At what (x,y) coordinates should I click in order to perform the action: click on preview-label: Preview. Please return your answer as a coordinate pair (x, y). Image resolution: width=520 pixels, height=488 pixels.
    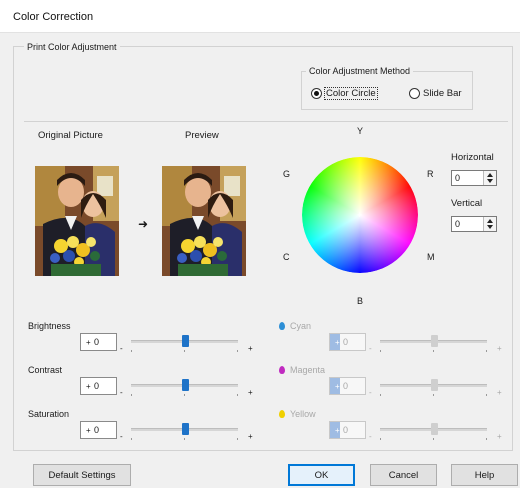
    Looking at the image, I should click on (202, 135).